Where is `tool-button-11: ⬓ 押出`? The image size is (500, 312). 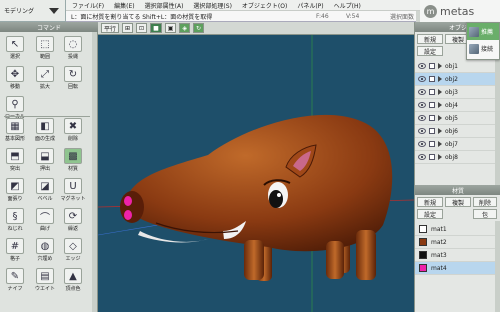 tool-button-11: ⬓ 押出 is located at coordinates (45, 160).